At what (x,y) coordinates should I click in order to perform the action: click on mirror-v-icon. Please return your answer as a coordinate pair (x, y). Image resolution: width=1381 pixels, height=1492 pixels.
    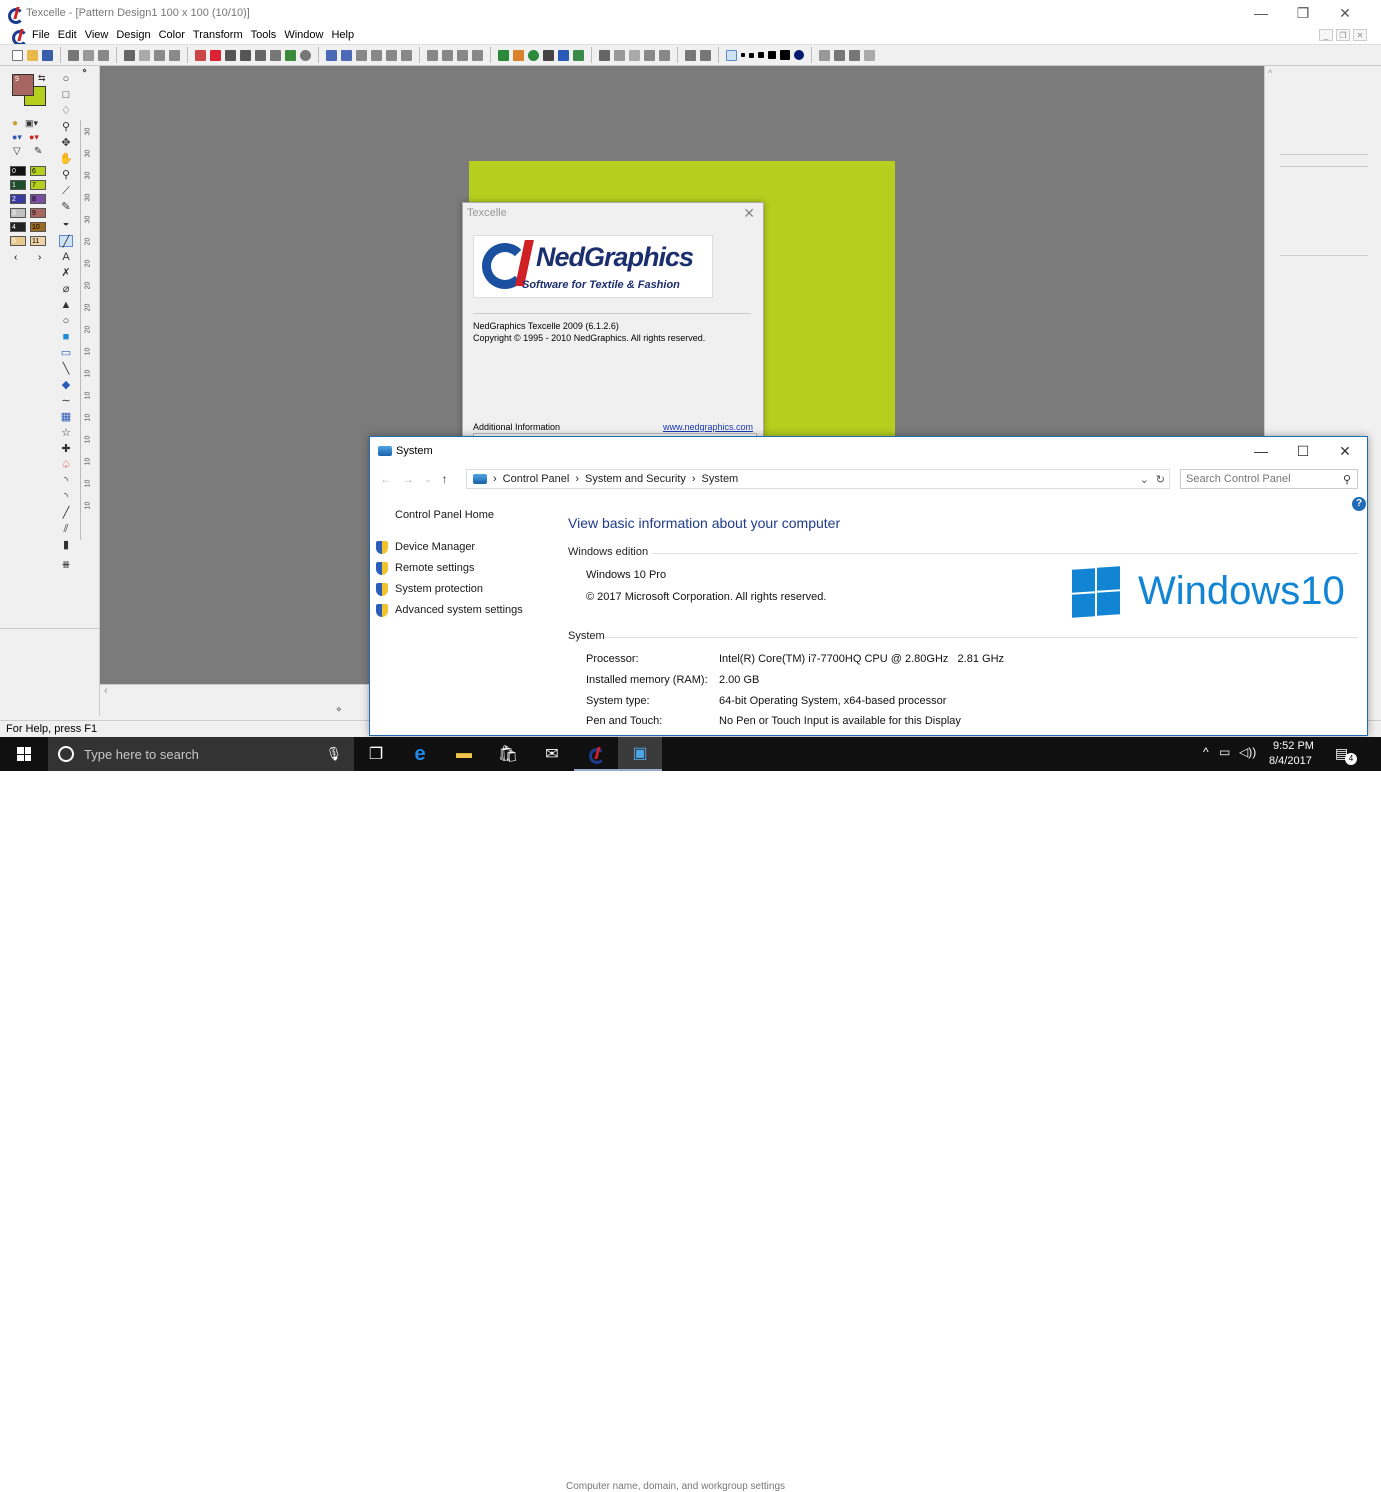
    Looking at the image, I should click on (346, 55).